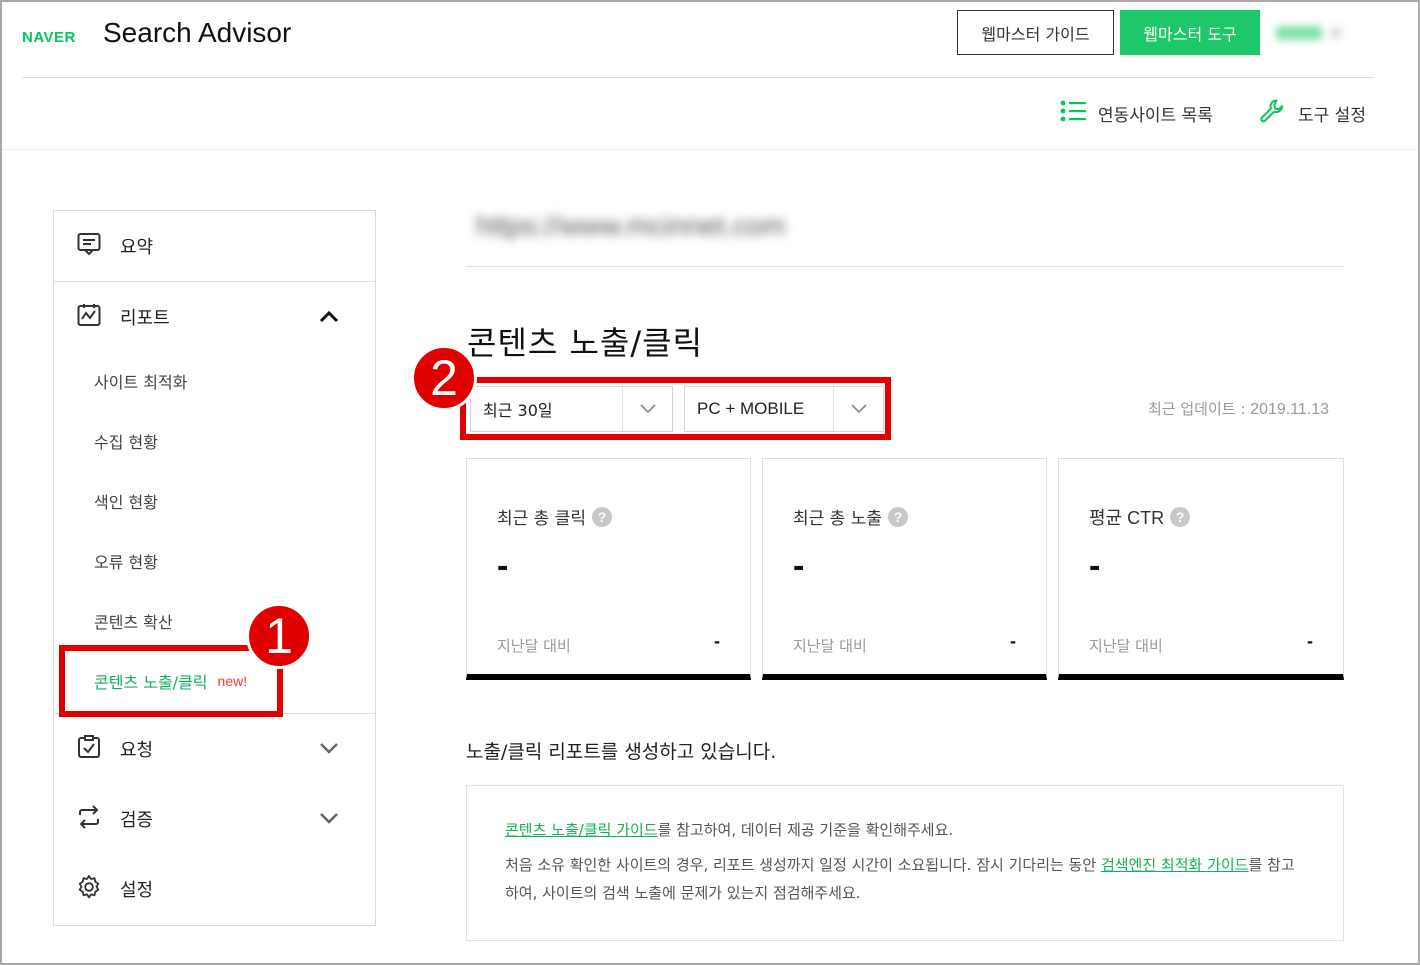 This screenshot has height=965, width=1420. What do you see at coordinates (1201, 569) in the screenshot?
I see `metric-card-average-ctr: 평균 CTR ? - 지난달 대비 -` at bounding box center [1201, 569].